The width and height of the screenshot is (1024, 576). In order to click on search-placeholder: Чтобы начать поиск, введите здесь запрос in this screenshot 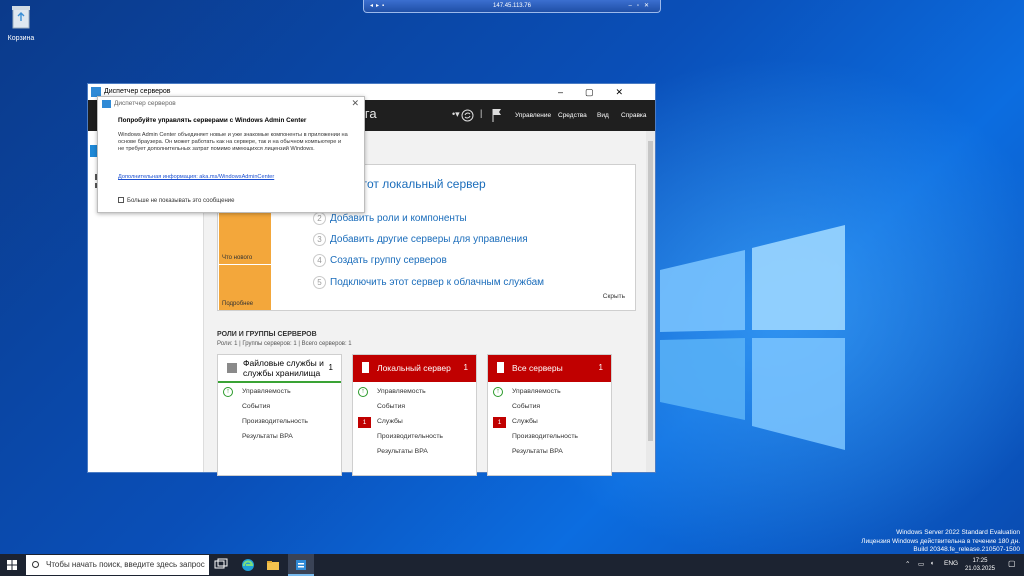, I will do `click(125, 564)`.